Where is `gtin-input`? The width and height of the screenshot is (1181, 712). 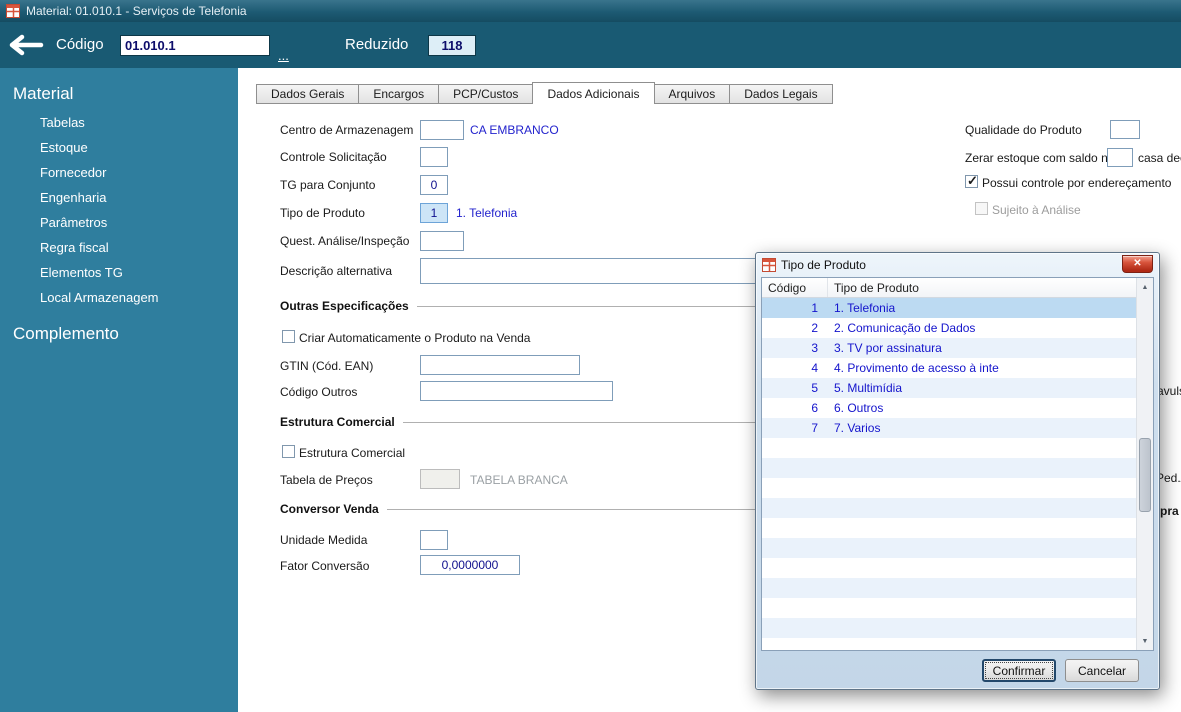
gtin-input is located at coordinates (500, 365).